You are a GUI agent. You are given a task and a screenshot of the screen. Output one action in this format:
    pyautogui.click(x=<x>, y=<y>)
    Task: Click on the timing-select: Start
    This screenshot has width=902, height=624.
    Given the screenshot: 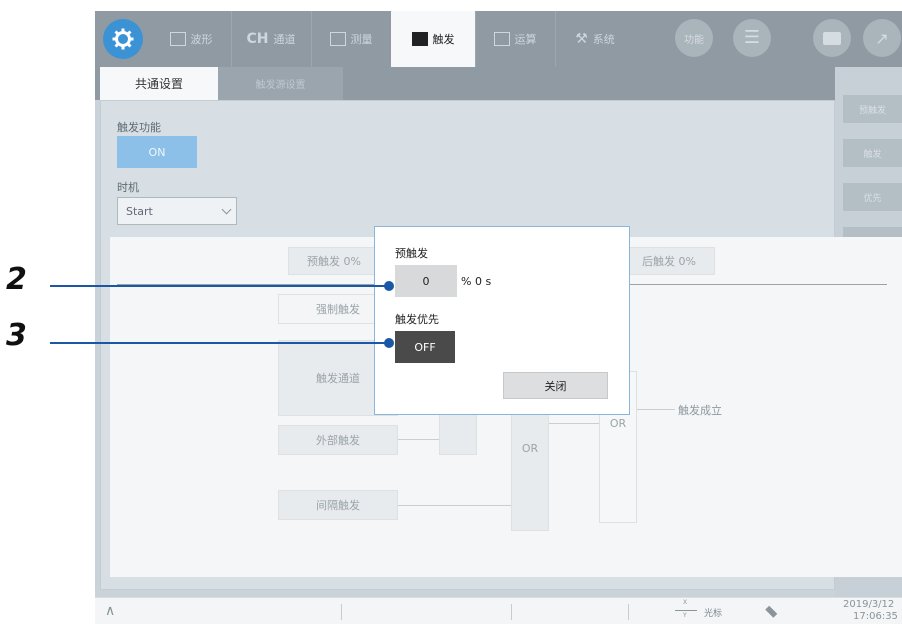 What is the action you would take?
    pyautogui.click(x=177, y=211)
    